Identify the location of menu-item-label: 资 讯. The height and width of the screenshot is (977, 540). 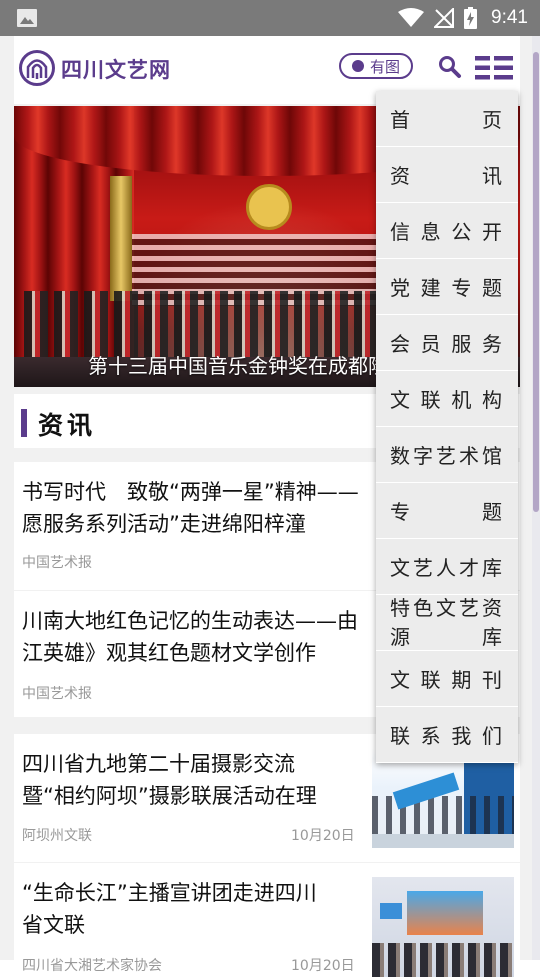
(447, 176).